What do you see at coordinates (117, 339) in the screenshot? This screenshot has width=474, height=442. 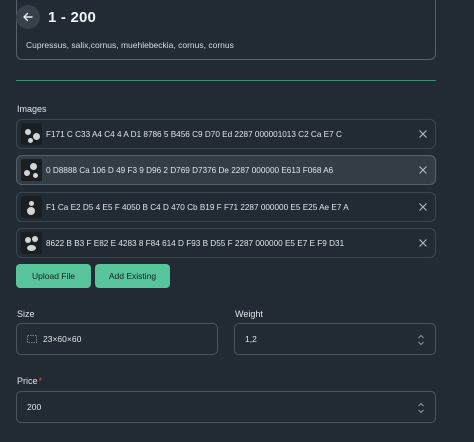 I see `size-input: 23×60×60` at bounding box center [117, 339].